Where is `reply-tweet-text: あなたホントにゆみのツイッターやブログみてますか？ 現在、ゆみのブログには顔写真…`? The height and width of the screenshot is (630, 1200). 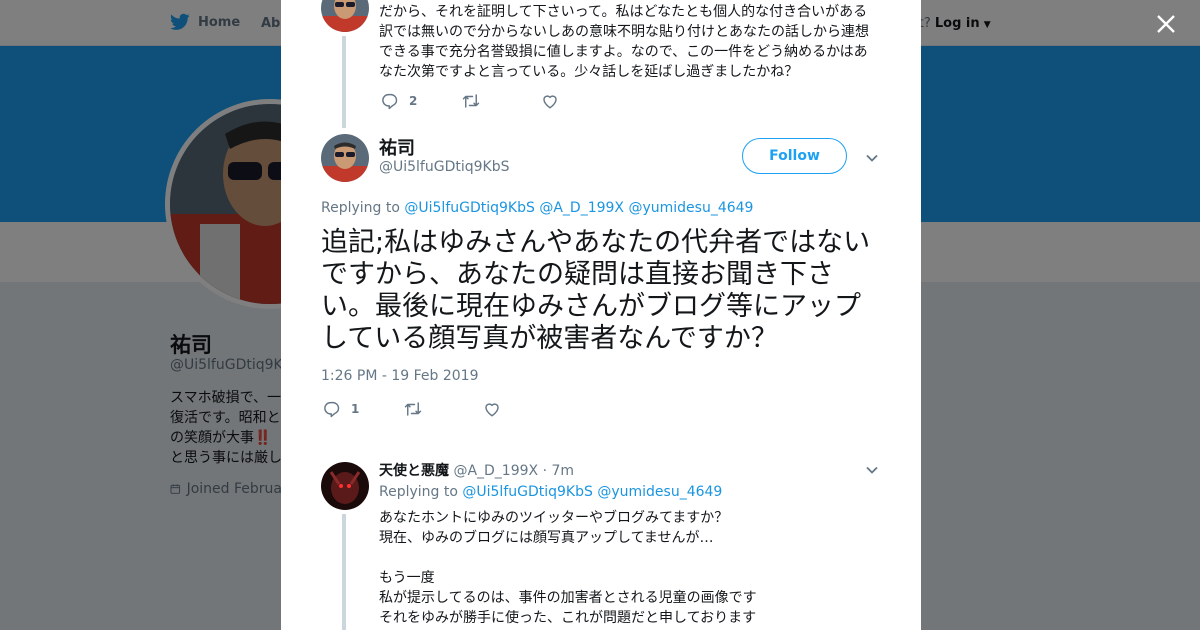 reply-tweet-text: あなたホントにゆみのツイッターやブログみてますか？ 現在、ゆみのブログには顔写真… is located at coordinates (629, 568).